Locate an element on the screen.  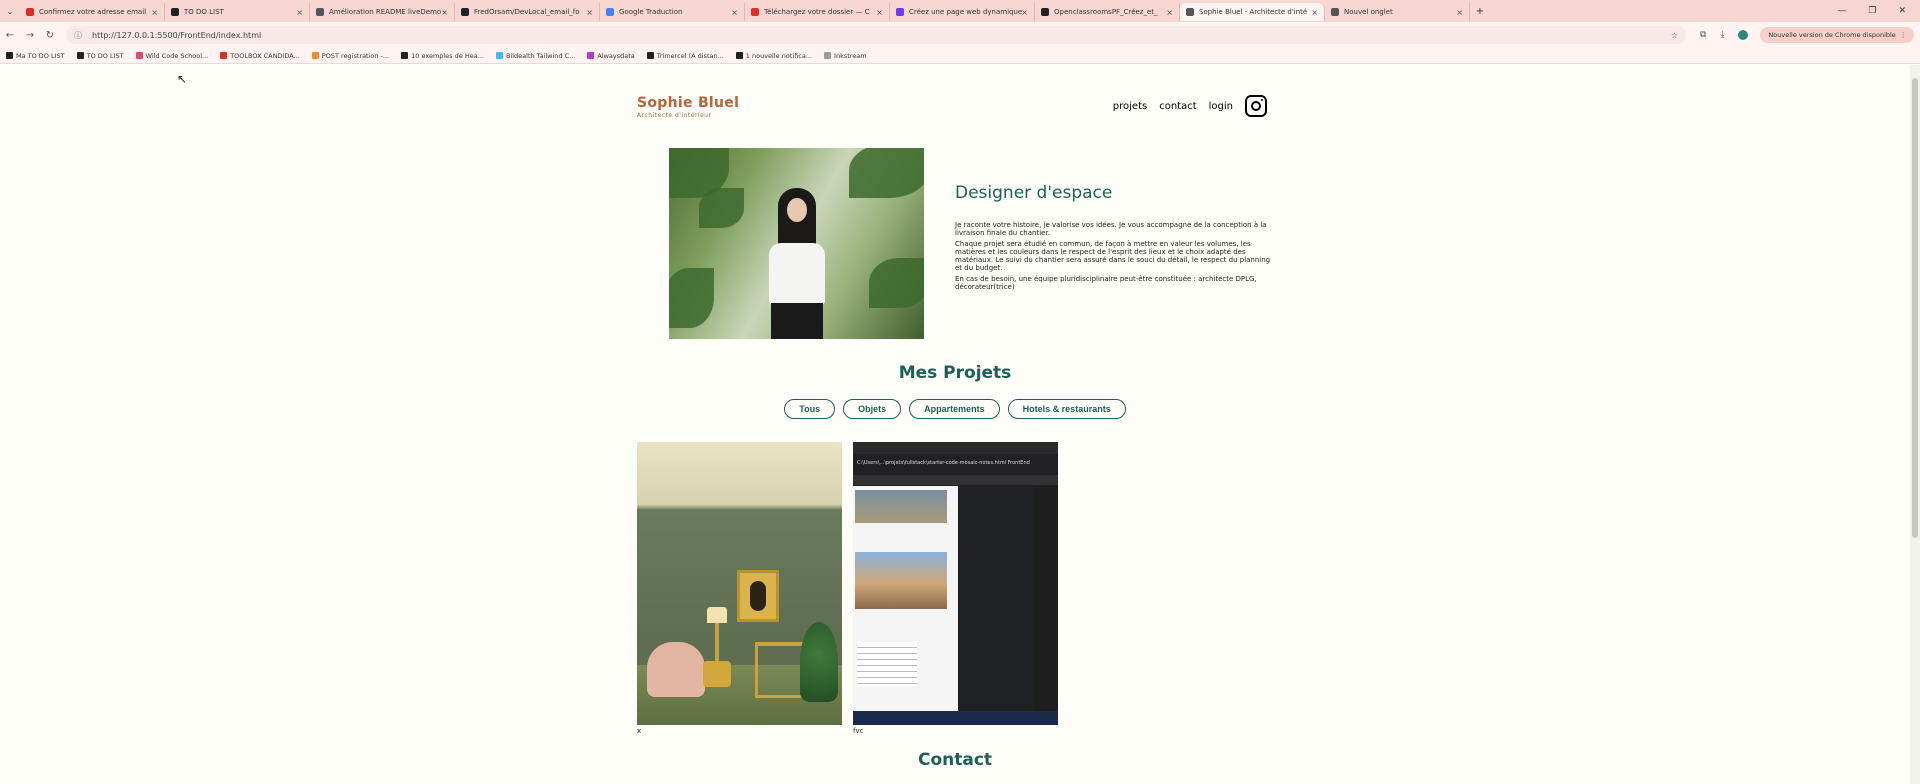
browser-tab: Google Traduction × is located at coordinates (672, 12).